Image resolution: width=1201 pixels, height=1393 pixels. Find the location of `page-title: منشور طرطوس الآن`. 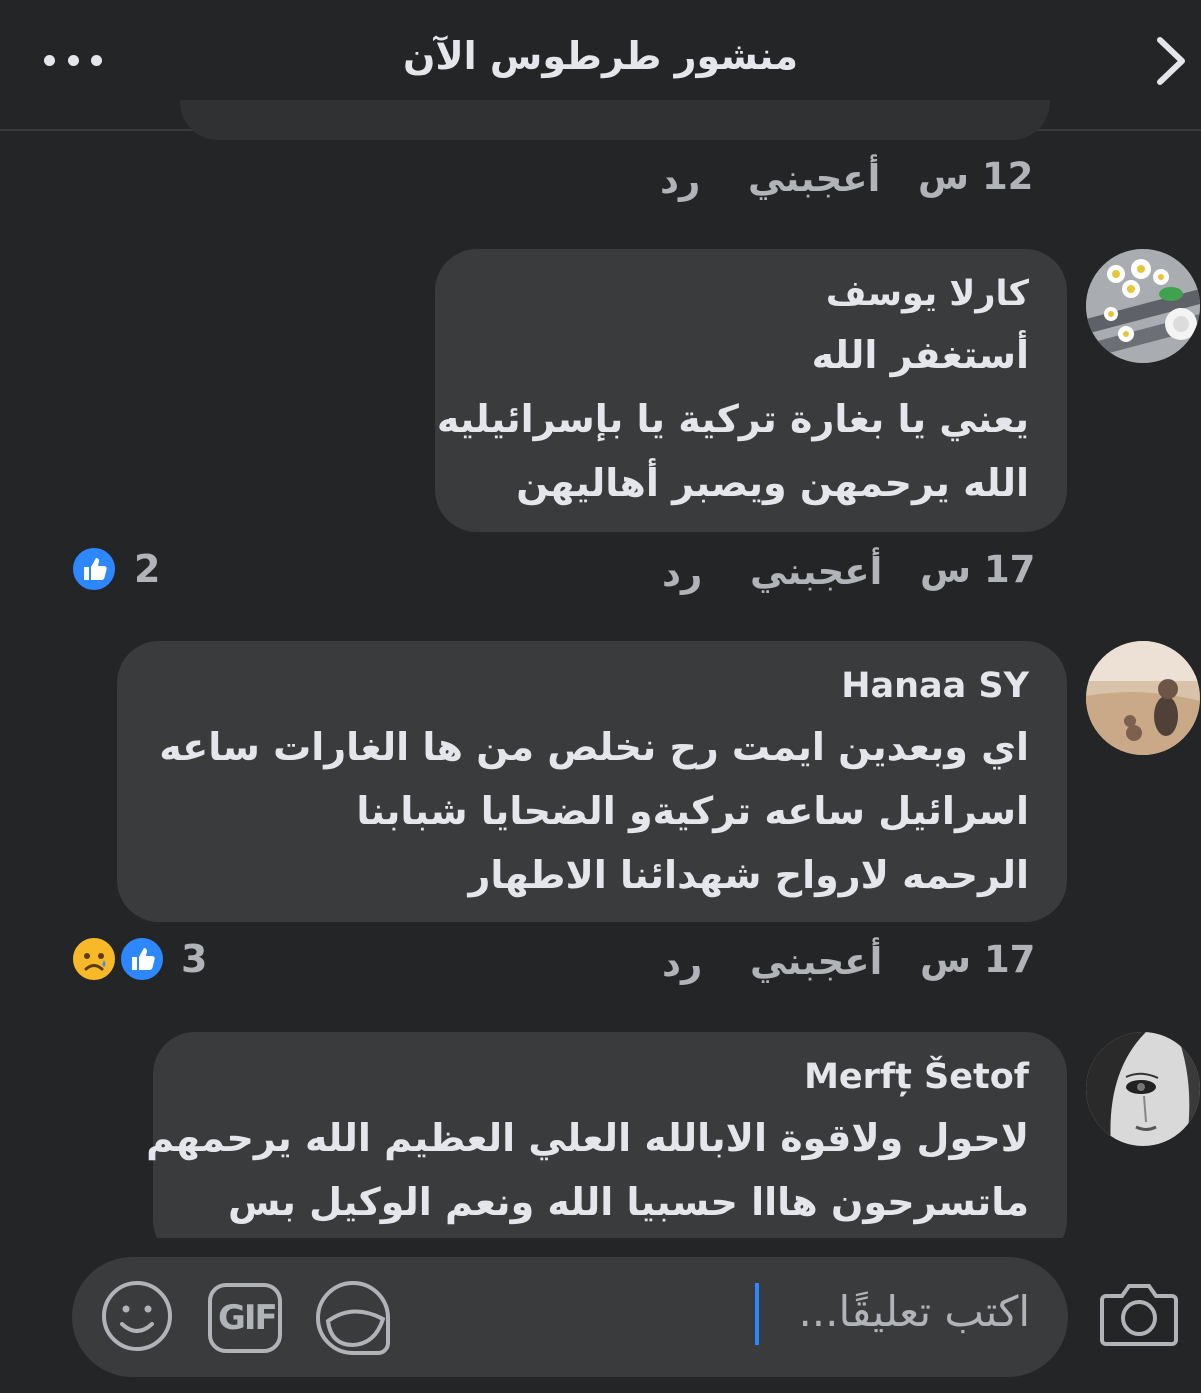

page-title: منشور طرطوس الآن is located at coordinates (600, 56).